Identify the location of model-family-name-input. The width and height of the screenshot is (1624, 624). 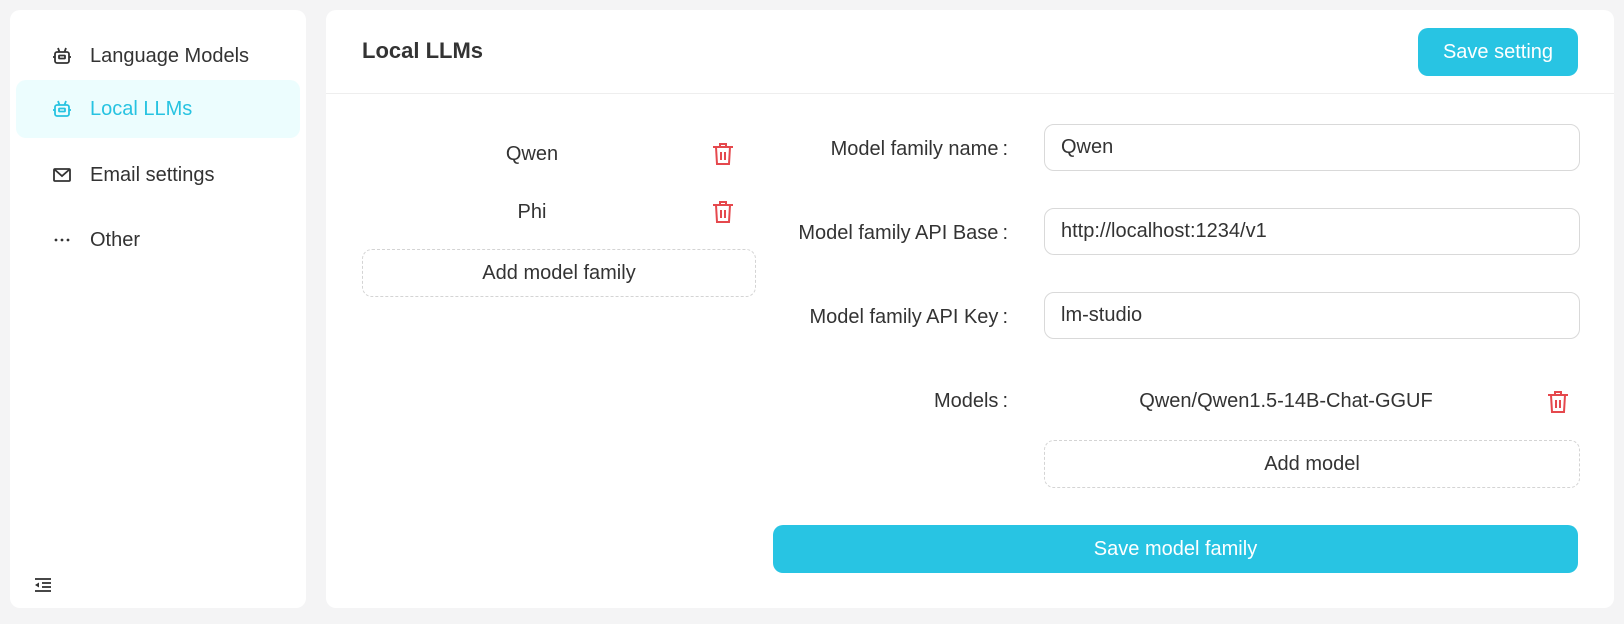
(1312, 147).